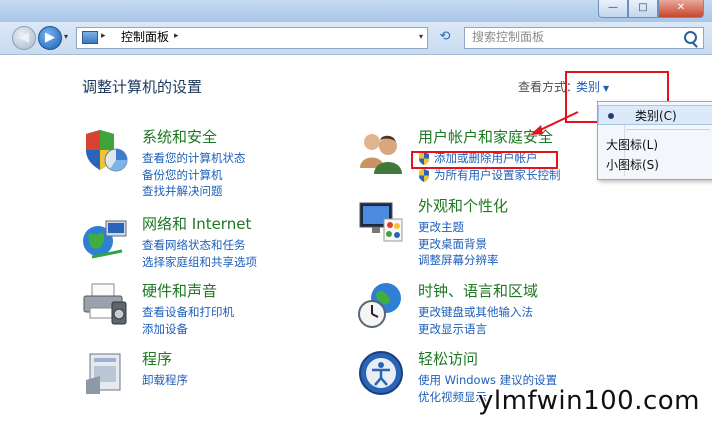 The image size is (712, 424). I want to click on window-title, so click(293, 10).